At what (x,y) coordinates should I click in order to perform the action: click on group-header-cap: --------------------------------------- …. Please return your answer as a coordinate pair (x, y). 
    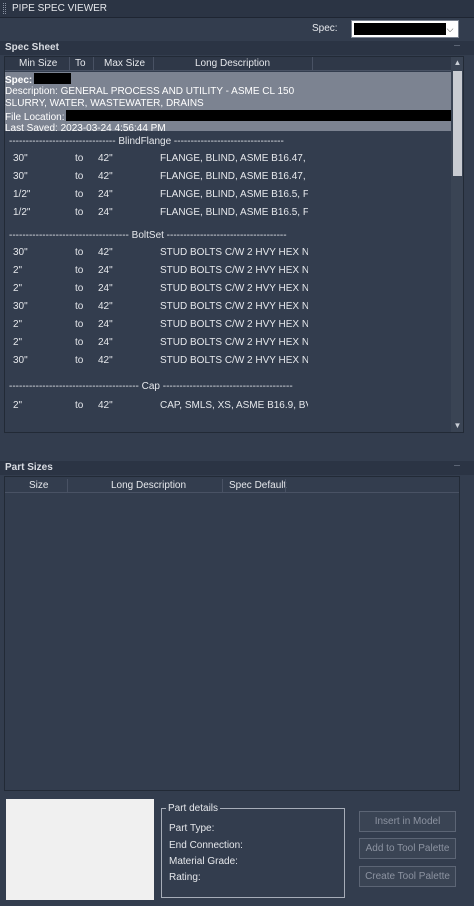
    Looking at the image, I should click on (151, 386).